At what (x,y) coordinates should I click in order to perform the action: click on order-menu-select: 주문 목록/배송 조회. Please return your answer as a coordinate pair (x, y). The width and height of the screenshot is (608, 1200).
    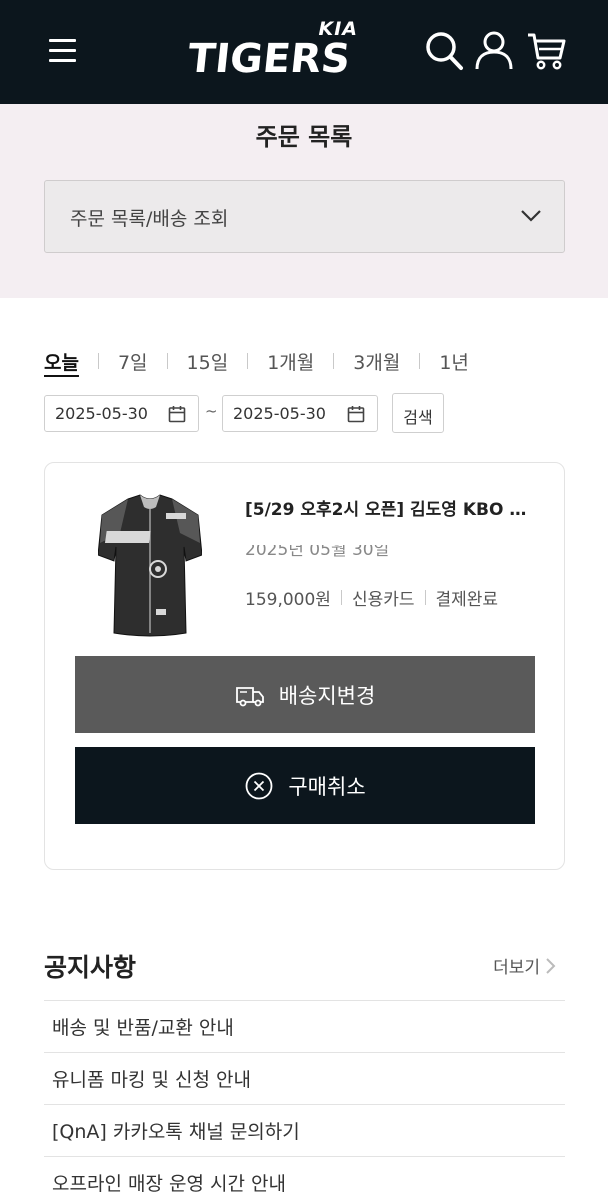
    Looking at the image, I should click on (304, 216).